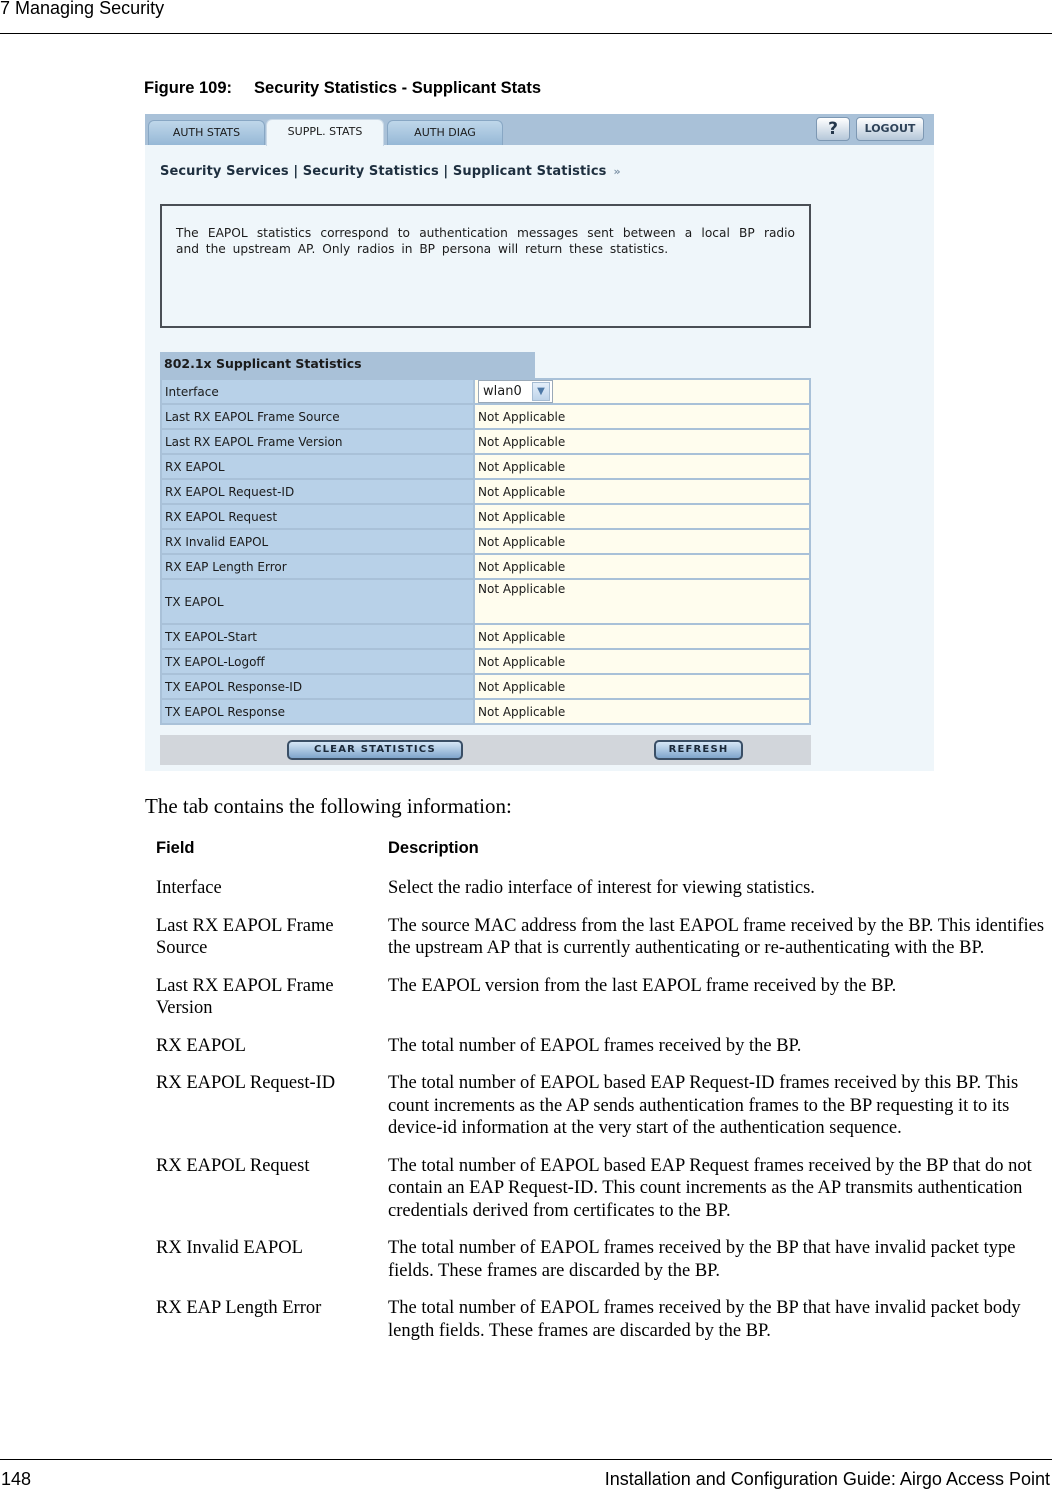 This screenshot has width=1052, height=1492. I want to click on table-row: RX EAP Length Error Not Applicable, so click(485, 566).